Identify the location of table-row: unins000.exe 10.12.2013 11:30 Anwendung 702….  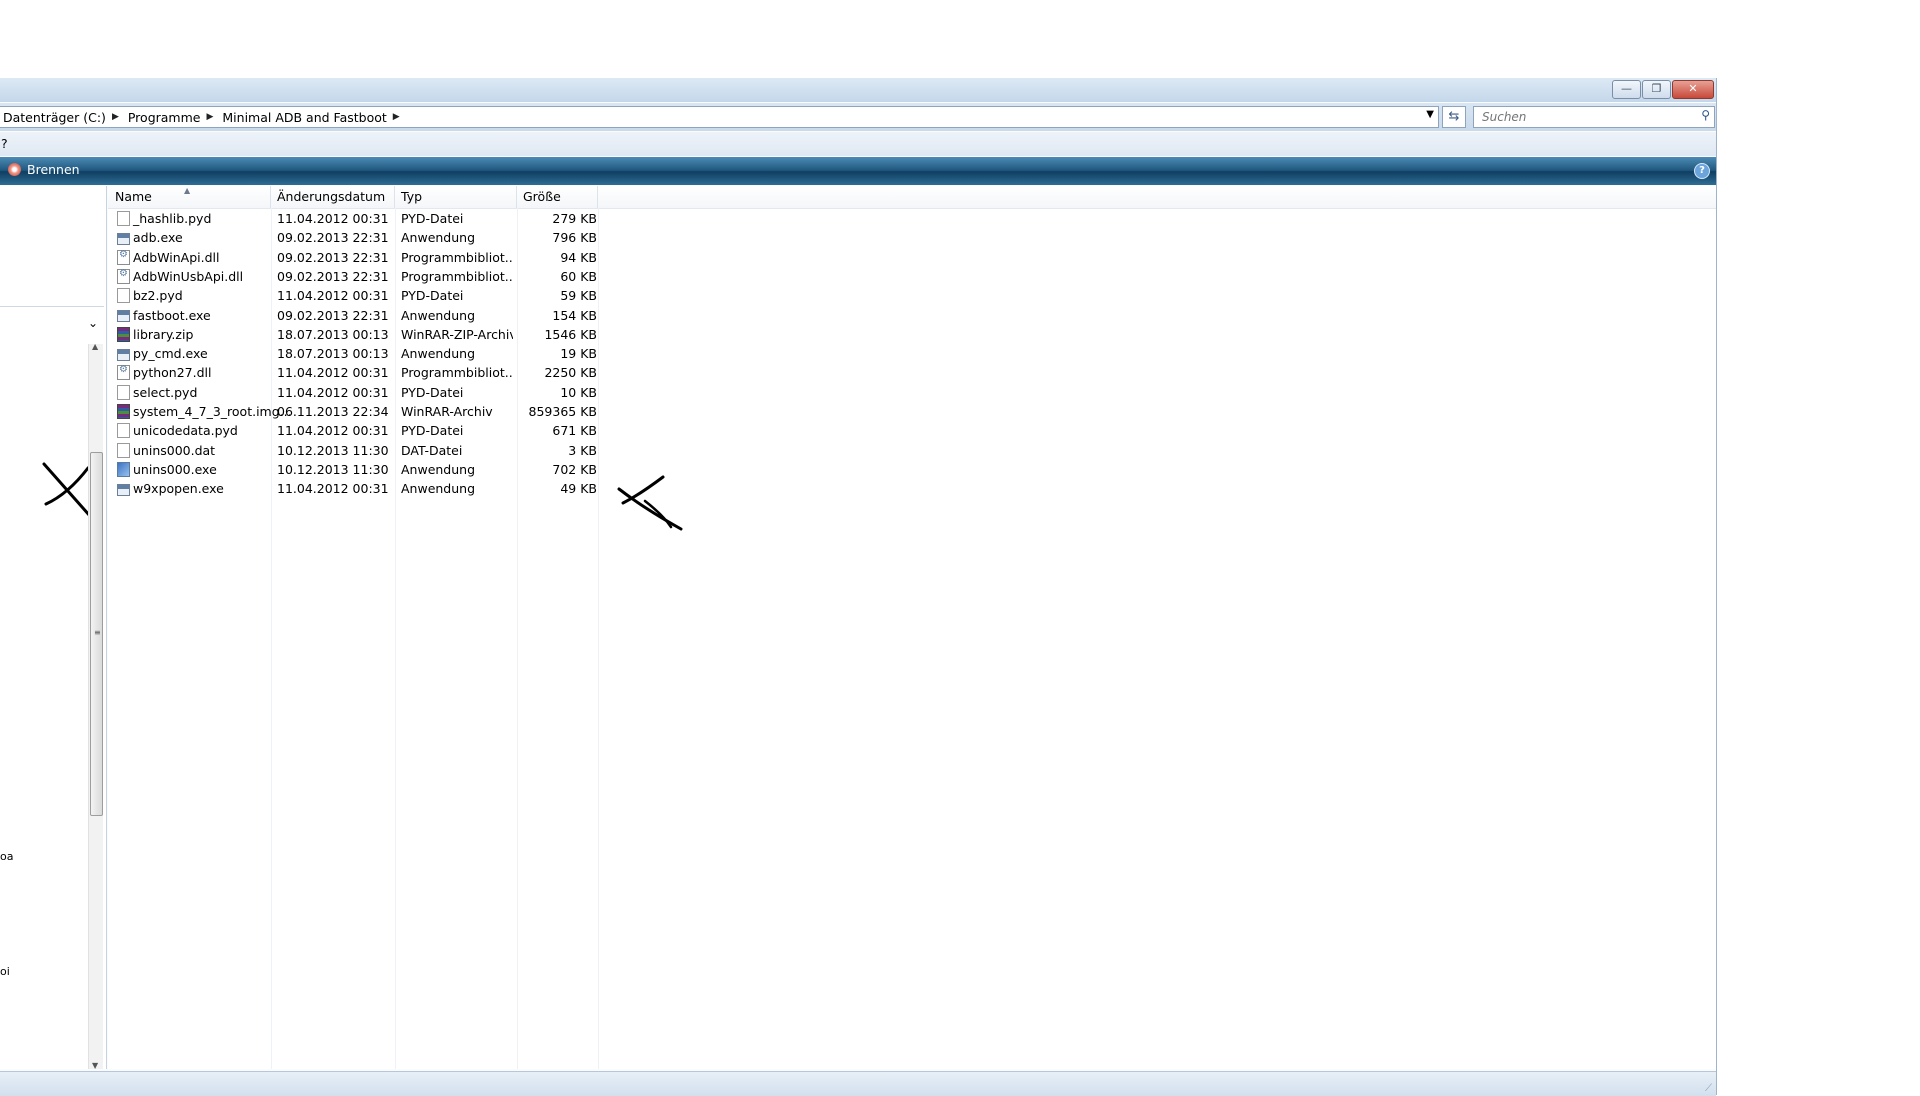
(353, 470).